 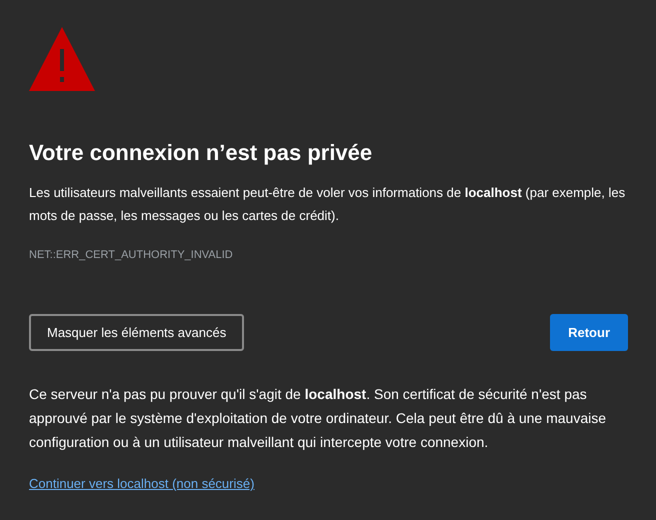 What do you see at coordinates (201, 153) in the screenshot?
I see `page-heading: Votre connexion n’est pas privée` at bounding box center [201, 153].